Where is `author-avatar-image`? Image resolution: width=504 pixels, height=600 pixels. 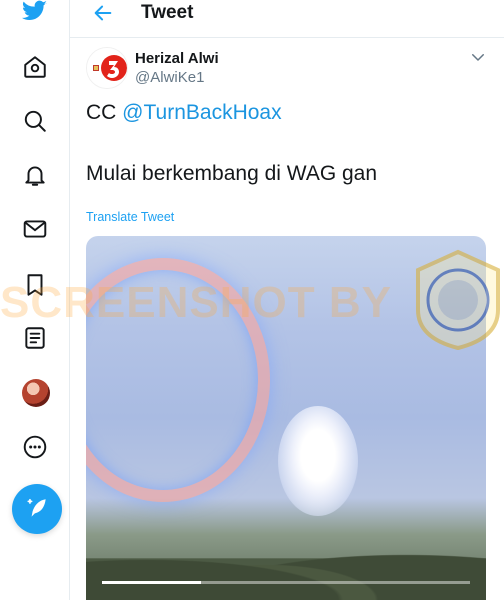 author-avatar-image is located at coordinates (107, 68).